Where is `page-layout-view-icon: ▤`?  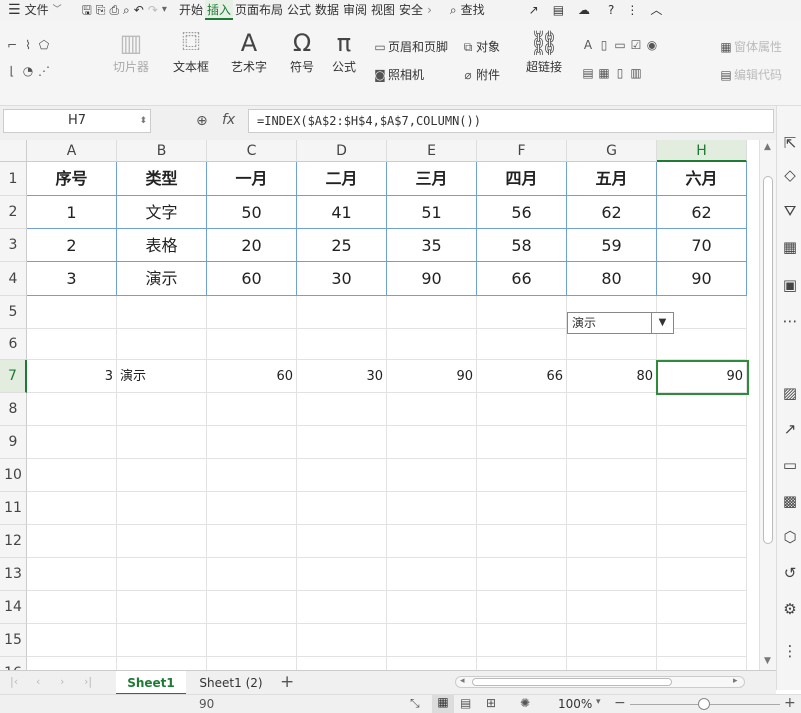 page-layout-view-icon: ▤ is located at coordinates (465, 703).